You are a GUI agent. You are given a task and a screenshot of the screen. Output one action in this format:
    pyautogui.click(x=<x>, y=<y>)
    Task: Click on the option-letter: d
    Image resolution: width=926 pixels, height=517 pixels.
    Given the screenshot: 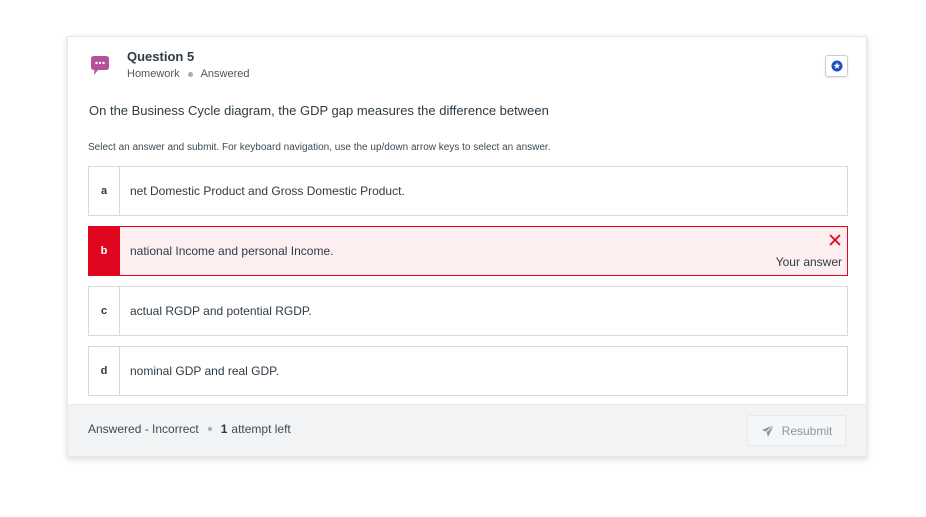 What is the action you would take?
    pyautogui.click(x=104, y=371)
    